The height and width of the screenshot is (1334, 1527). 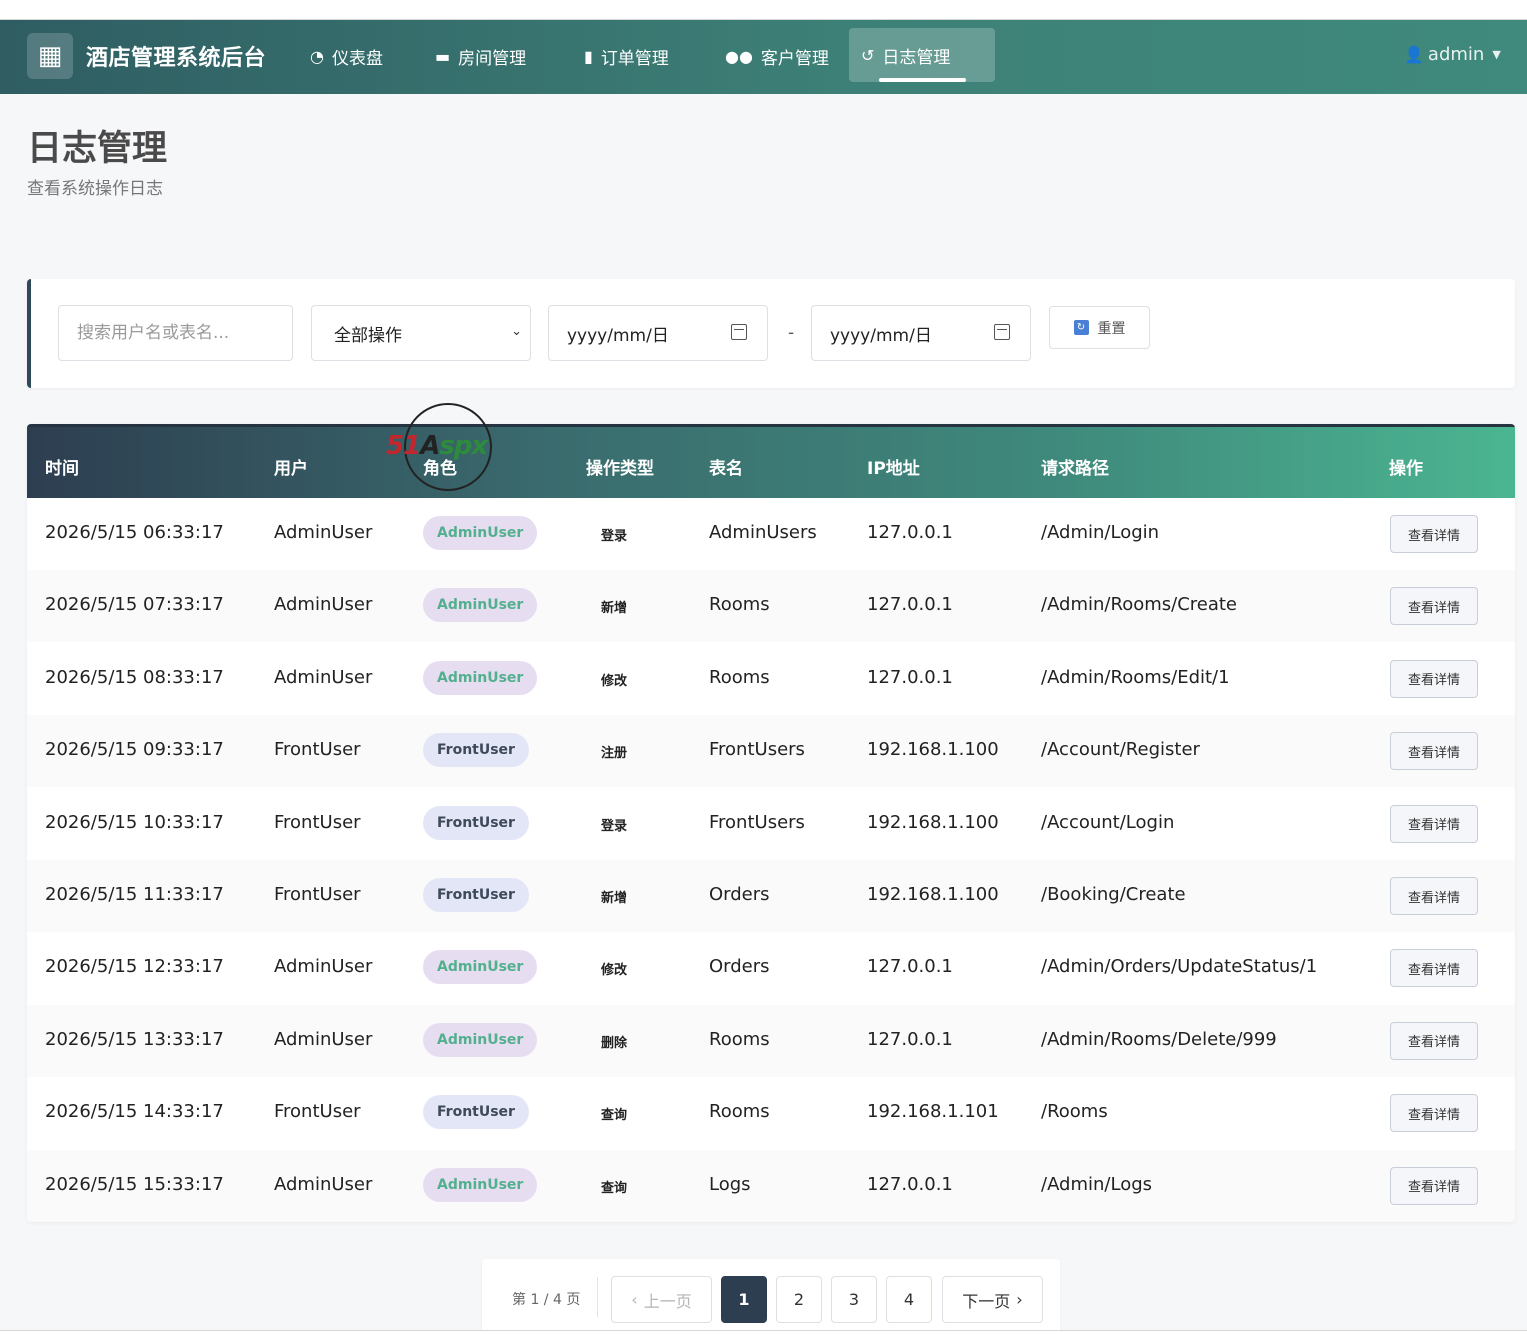 I want to click on date-from-input: yyyy/mm/日, so click(x=658, y=333).